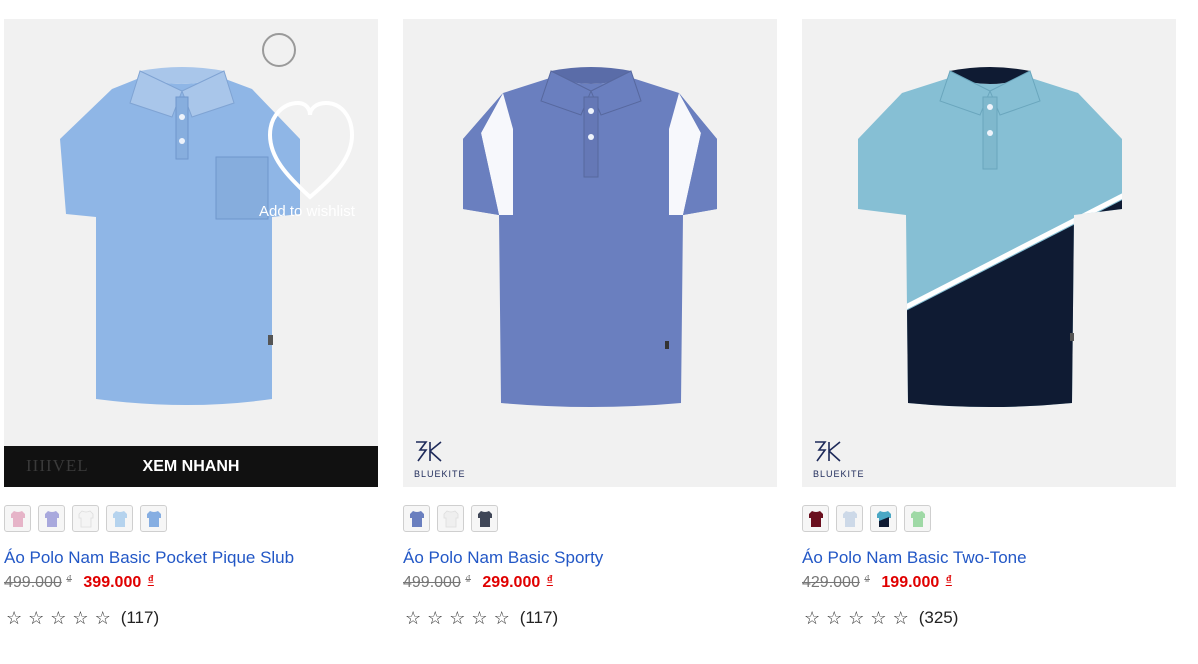  I want to click on sale-price: 299.000, so click(511, 582).